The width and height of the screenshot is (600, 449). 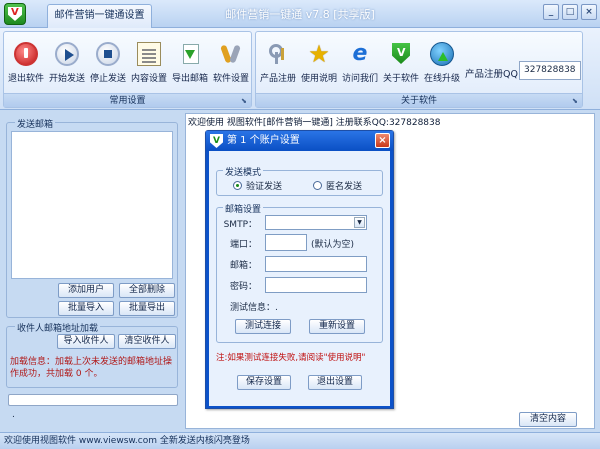 What do you see at coordinates (93, 400) in the screenshot?
I see `progress-bar` at bounding box center [93, 400].